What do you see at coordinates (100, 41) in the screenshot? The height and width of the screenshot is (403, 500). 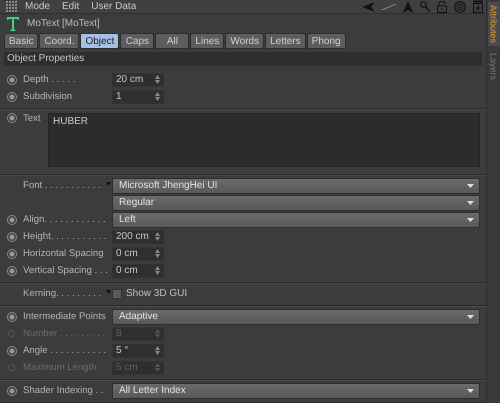 I see `tab: Object` at bounding box center [100, 41].